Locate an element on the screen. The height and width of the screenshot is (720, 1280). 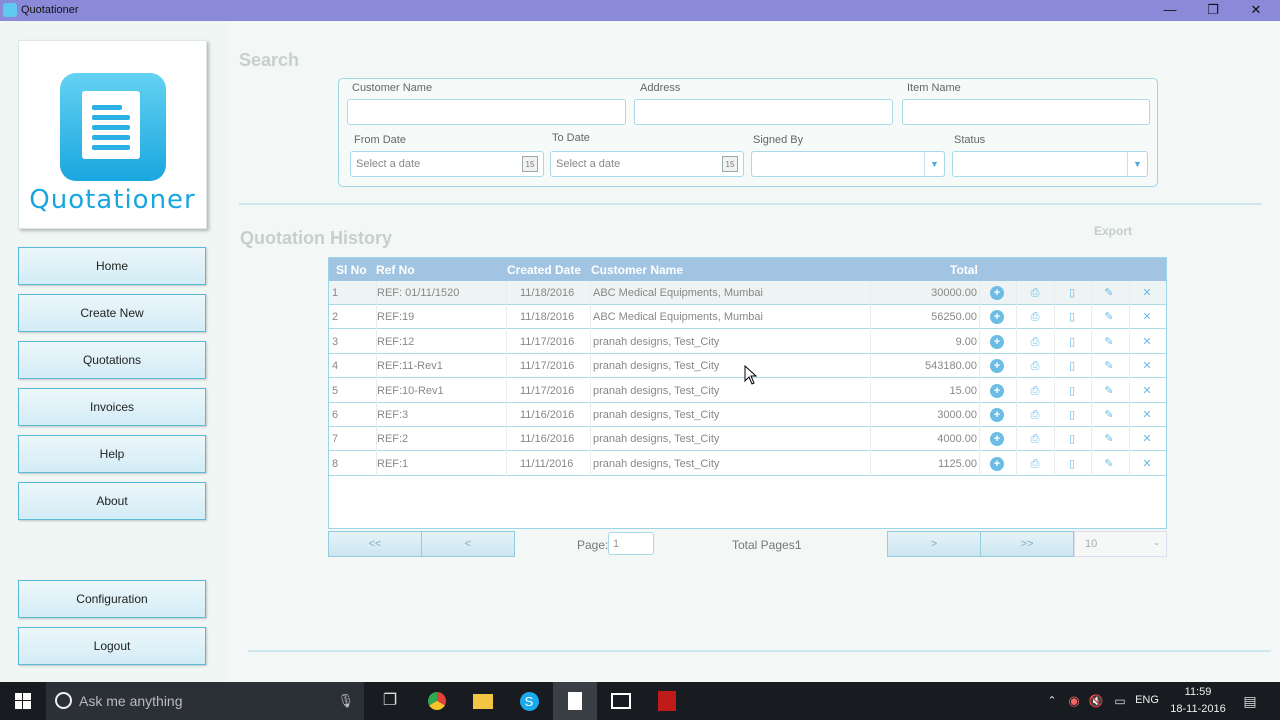
clock-time: 11:59 is located at coordinates (1198, 692).